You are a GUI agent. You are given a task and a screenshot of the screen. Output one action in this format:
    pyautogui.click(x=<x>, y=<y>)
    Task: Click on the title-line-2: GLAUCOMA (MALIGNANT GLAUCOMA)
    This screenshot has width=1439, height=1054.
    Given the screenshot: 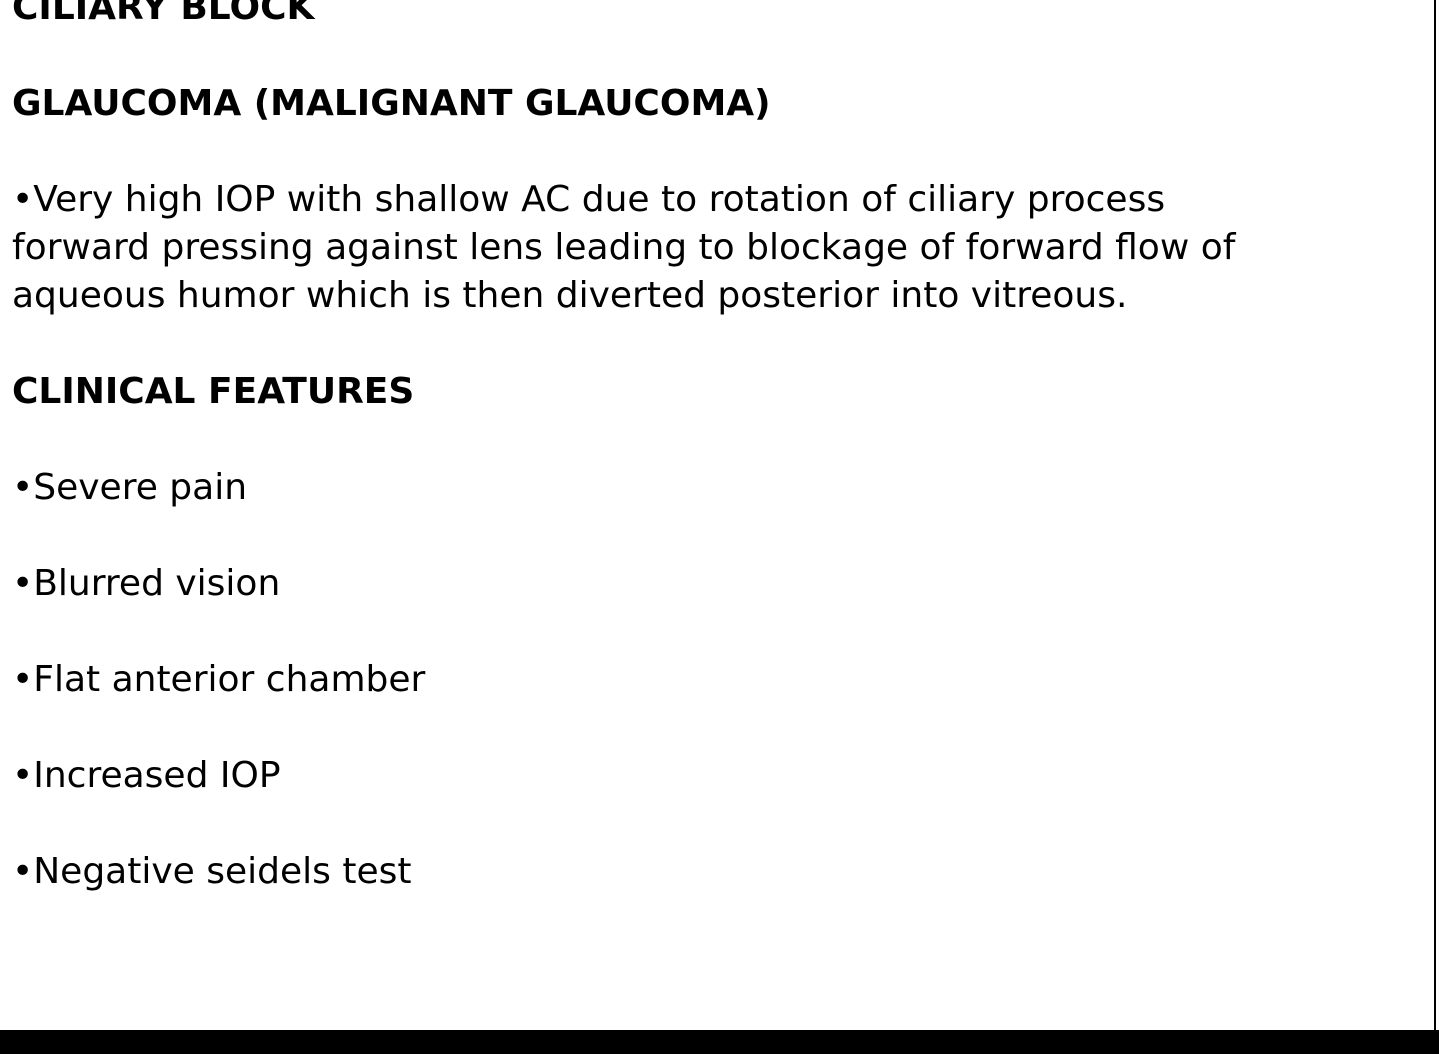 What is the action you would take?
    pyautogui.click(x=391, y=103)
    